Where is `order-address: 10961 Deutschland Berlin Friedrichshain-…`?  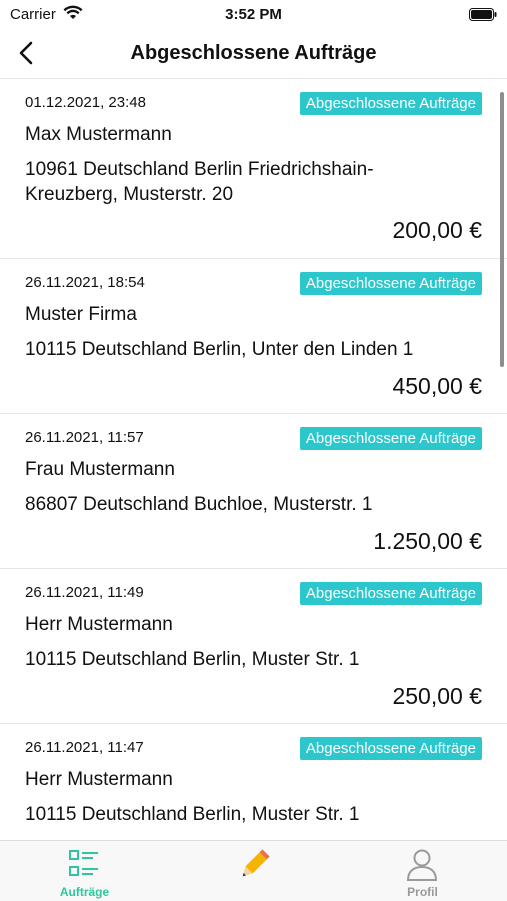 order-address: 10961 Deutschland Berlin Friedrichshain-… is located at coordinates (199, 182).